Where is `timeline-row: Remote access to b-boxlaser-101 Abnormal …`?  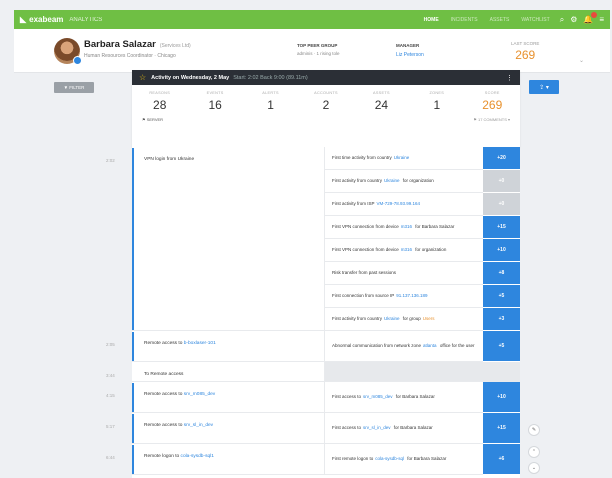 timeline-row: Remote access to b-boxlaser-101 Abnormal … is located at coordinates (326, 346).